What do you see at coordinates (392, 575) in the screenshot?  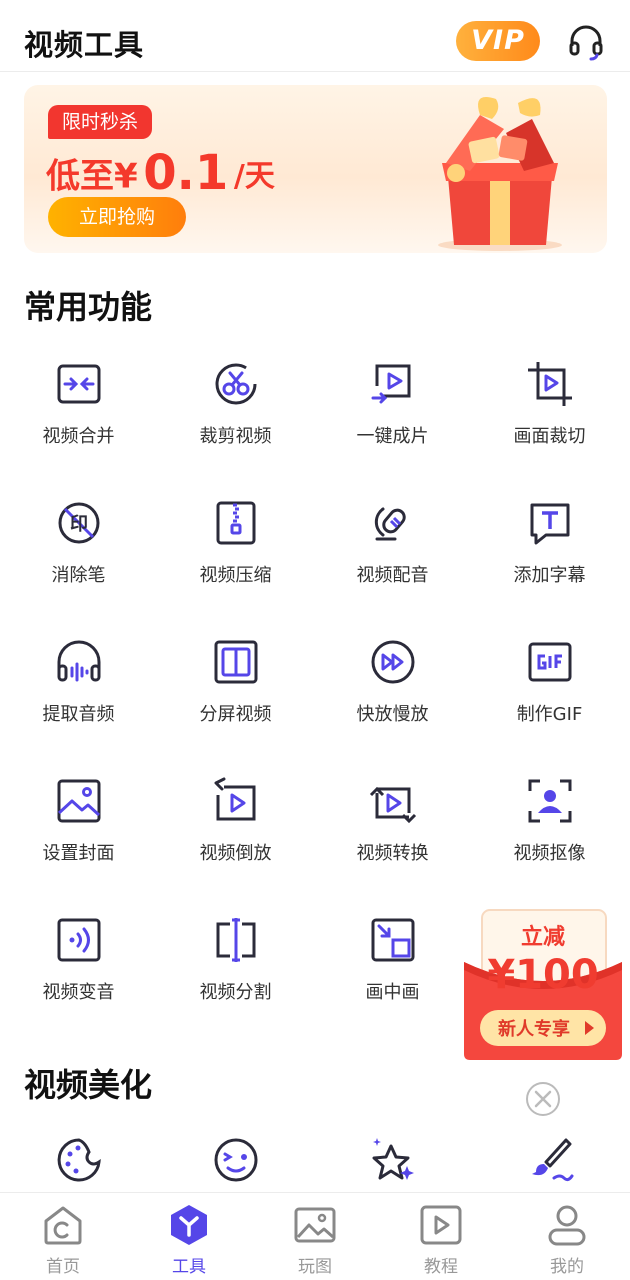 I see `tool-label: 视频配音` at bounding box center [392, 575].